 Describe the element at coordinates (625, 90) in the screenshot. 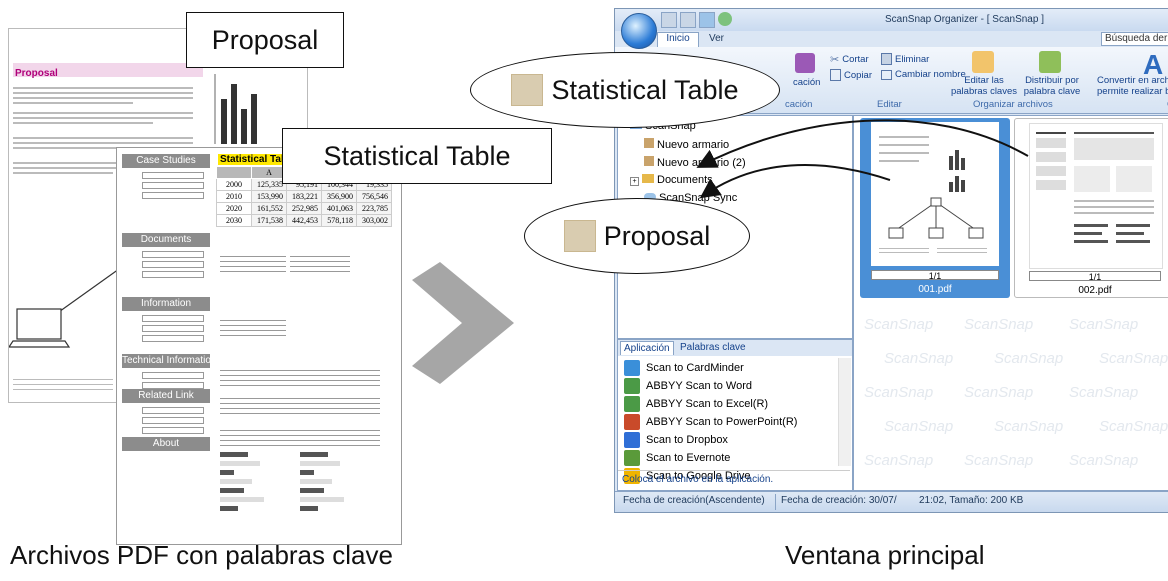

I see `right-statistical-table-label: Statistical Table` at that location.